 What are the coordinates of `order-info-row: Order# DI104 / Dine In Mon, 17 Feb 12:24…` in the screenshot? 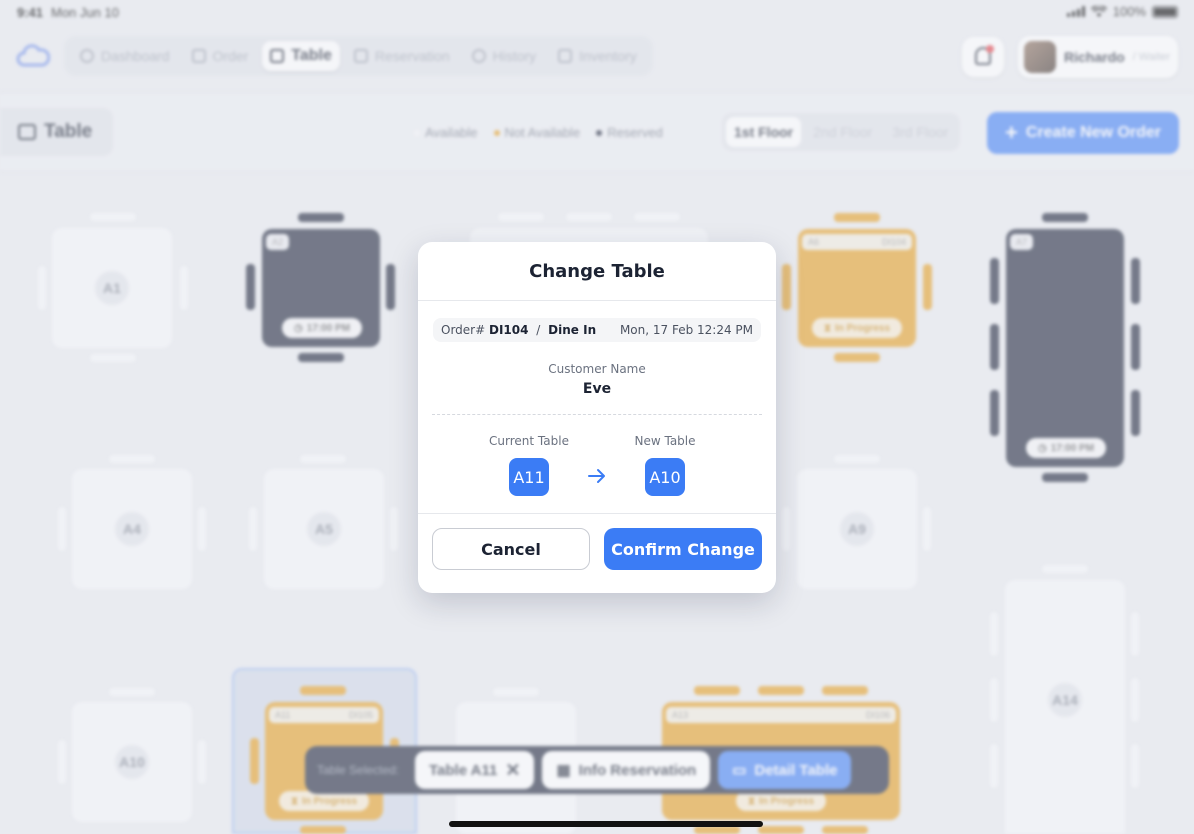 It's located at (597, 330).